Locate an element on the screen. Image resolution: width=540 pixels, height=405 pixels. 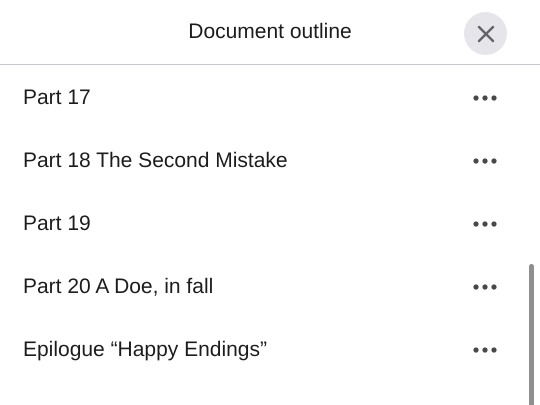
panel-title: Document outline is located at coordinates (270, 32).